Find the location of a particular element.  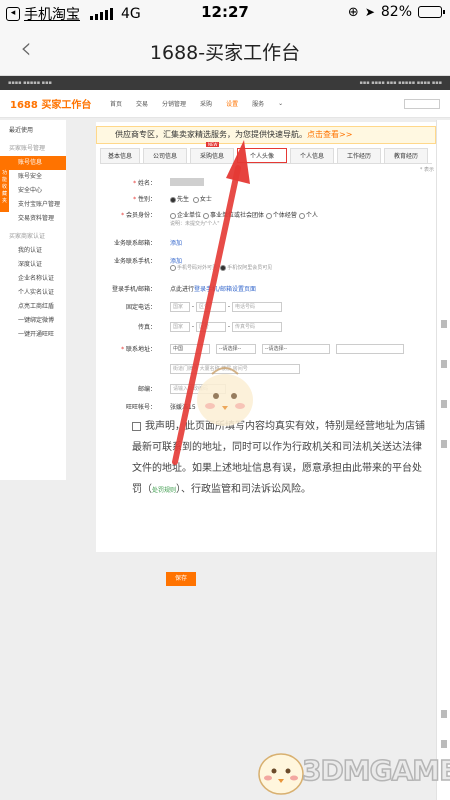

fax-inputs: 国家 - 区号 - 传真号码 is located at coordinates (226, 327).